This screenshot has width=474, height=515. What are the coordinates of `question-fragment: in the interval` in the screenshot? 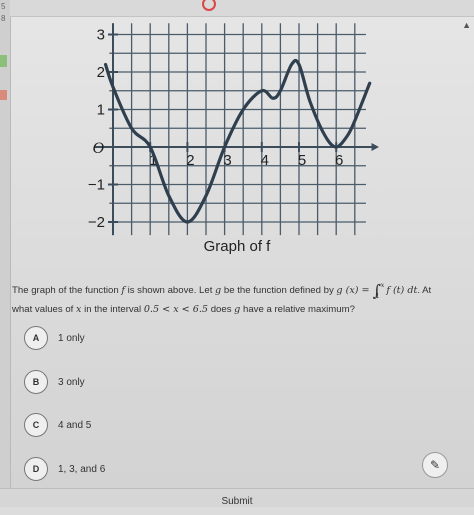 It's located at (112, 309).